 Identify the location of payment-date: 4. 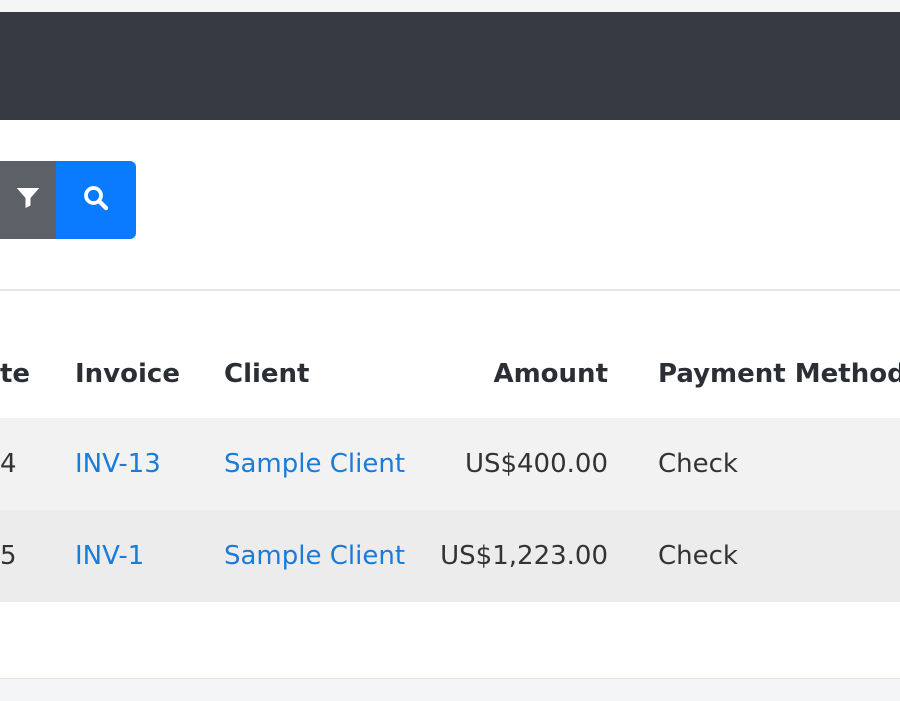
(8, 464).